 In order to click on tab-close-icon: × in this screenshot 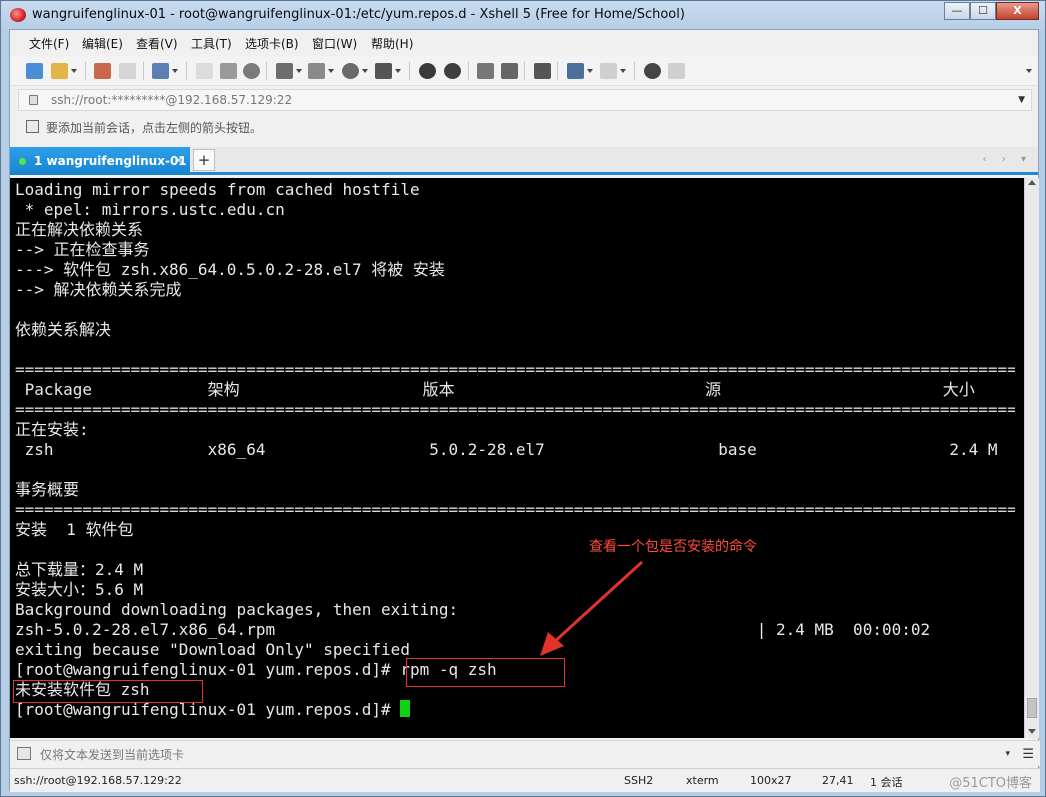, I will do `click(179, 160)`.